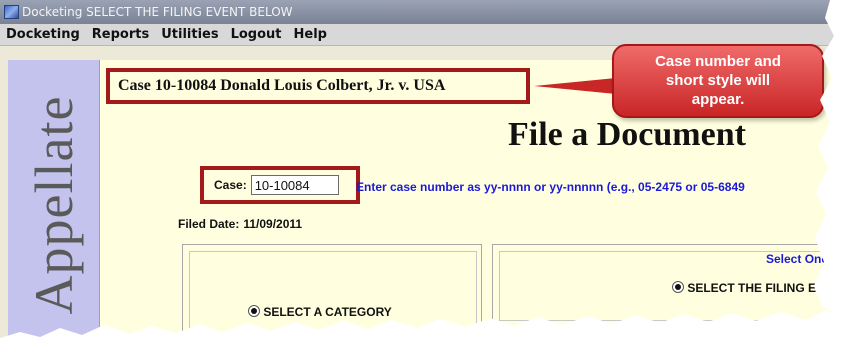 The height and width of the screenshot is (348, 841). I want to click on case-field-group: Case:, so click(280, 185).